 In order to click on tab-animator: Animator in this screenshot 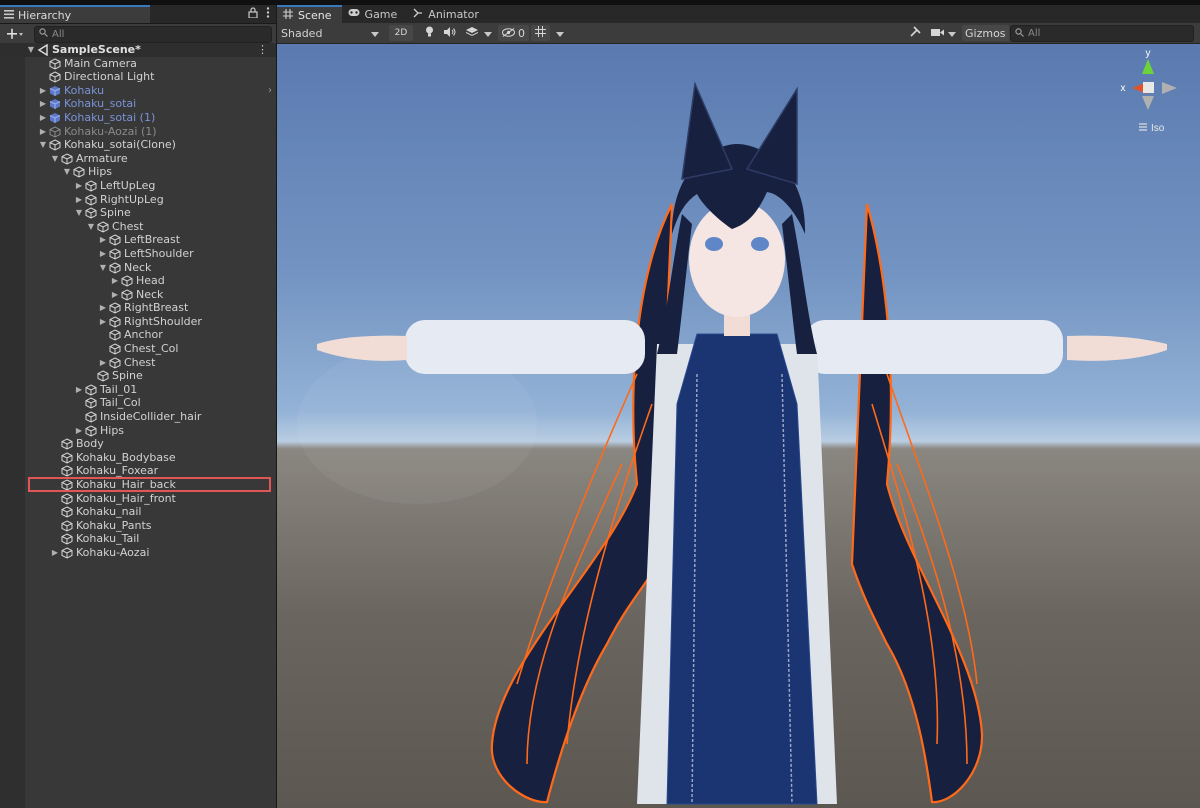, I will do `click(448, 14)`.